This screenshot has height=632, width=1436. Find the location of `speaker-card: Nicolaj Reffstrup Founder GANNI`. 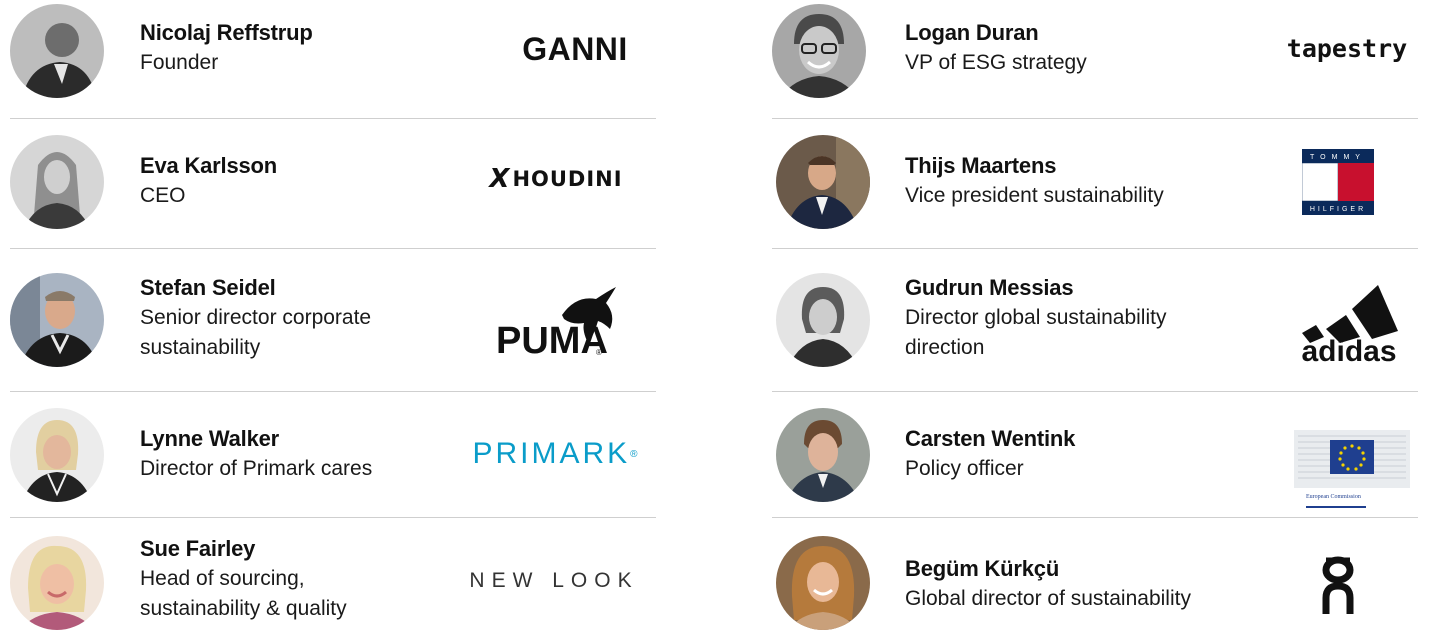

speaker-card: Nicolaj Reffstrup Founder GANNI is located at coordinates (328, 59).